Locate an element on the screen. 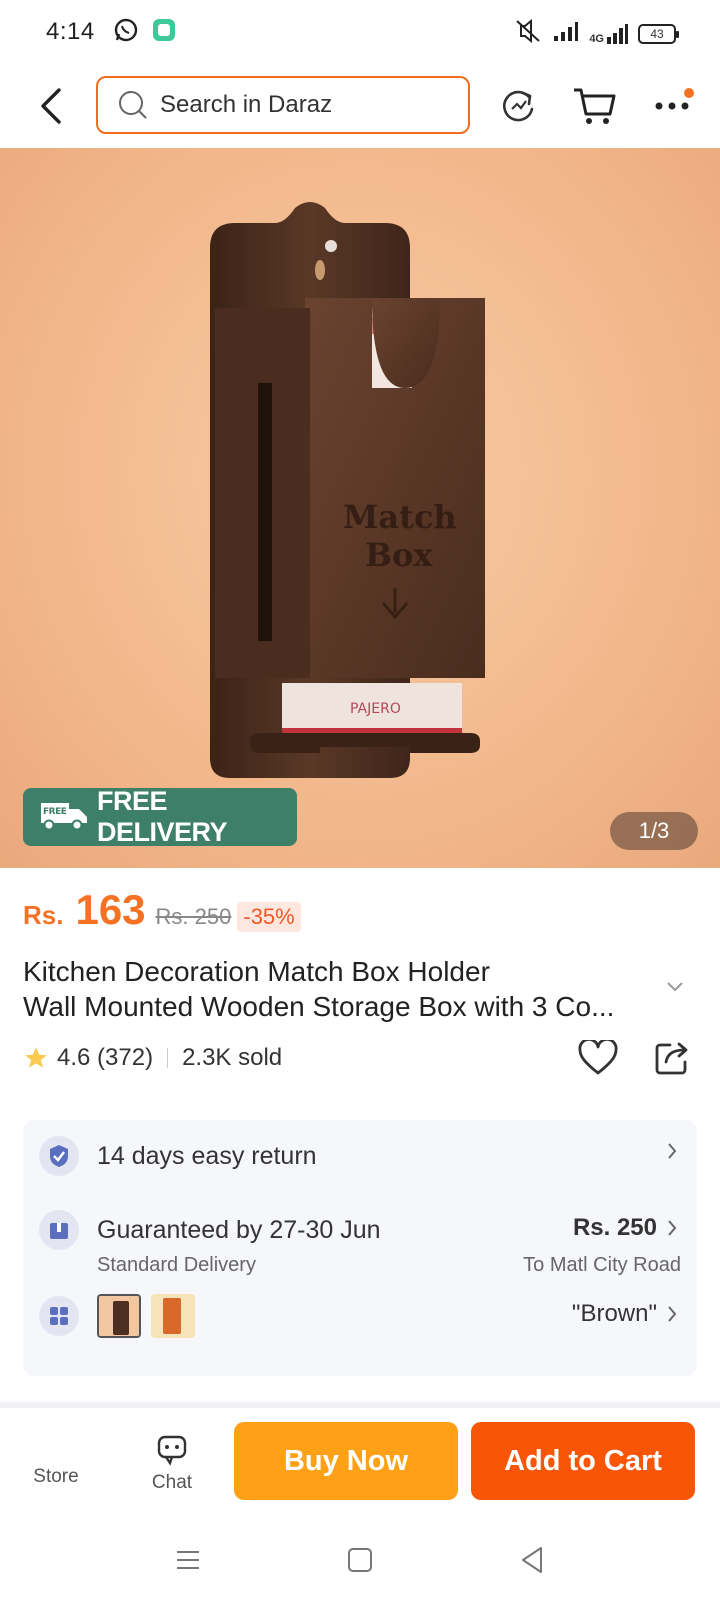 This screenshot has height=1600, width=720. section-divider is located at coordinates (360, 1405).